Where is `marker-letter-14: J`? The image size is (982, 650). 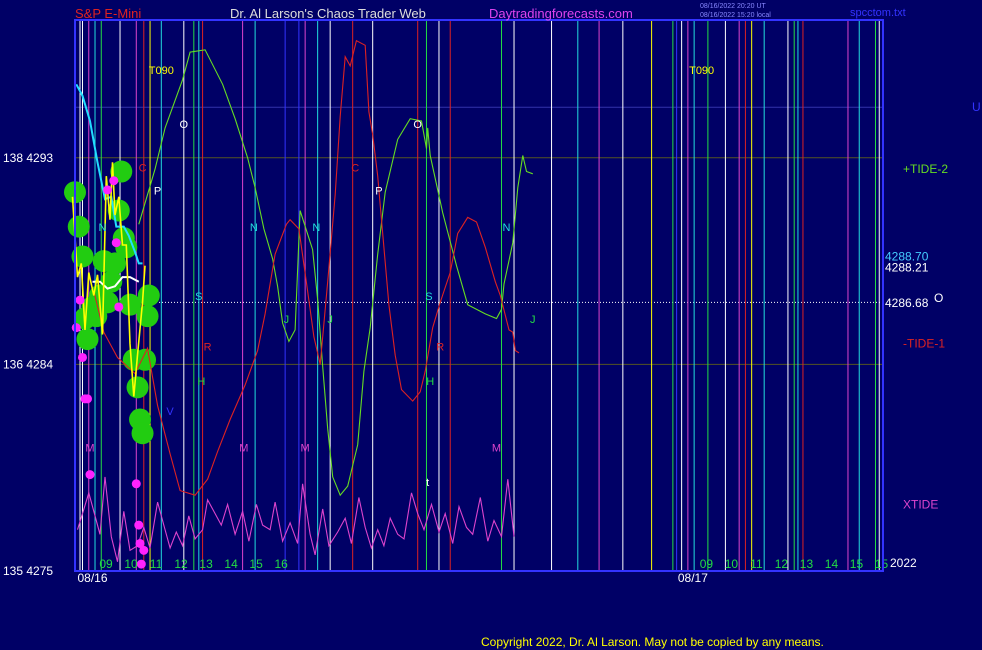 marker-letter-14: J is located at coordinates (330, 320).